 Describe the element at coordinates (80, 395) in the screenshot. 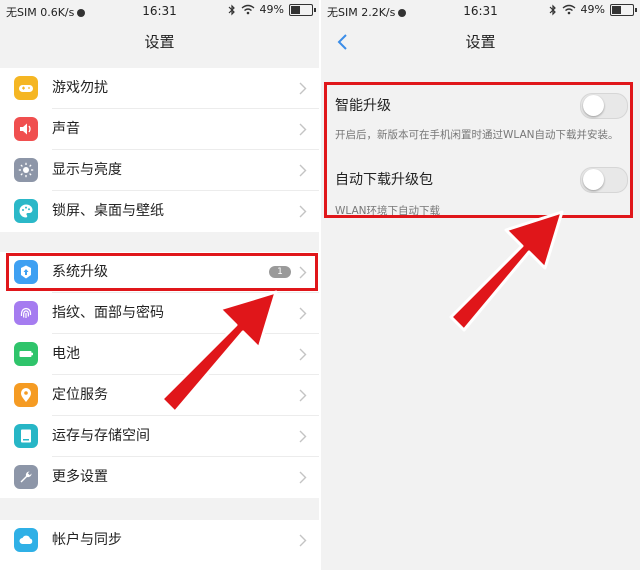

I see `settings-item-label: 定位服务` at that location.